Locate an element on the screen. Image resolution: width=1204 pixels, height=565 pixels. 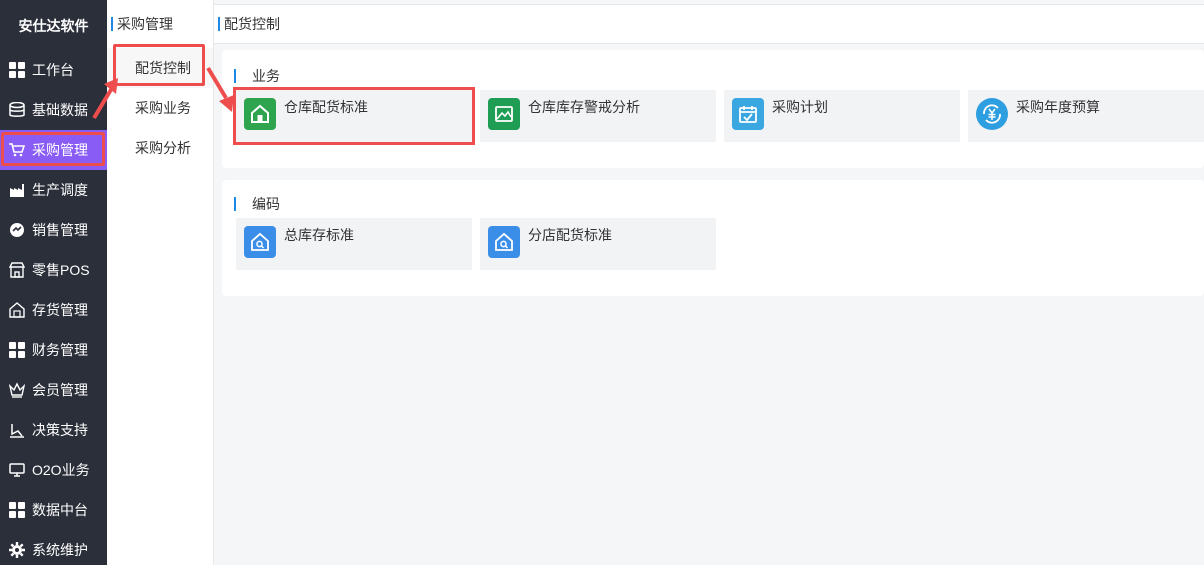
sidebar-item-data-center: 数据中台 is located at coordinates (53, 510).